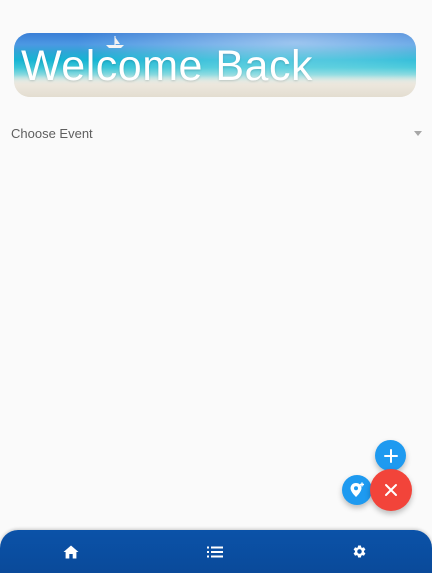 Image resolution: width=432 pixels, height=573 pixels. Describe the element at coordinates (52, 133) in the screenshot. I see `choose-event-label: Choose Event` at that location.